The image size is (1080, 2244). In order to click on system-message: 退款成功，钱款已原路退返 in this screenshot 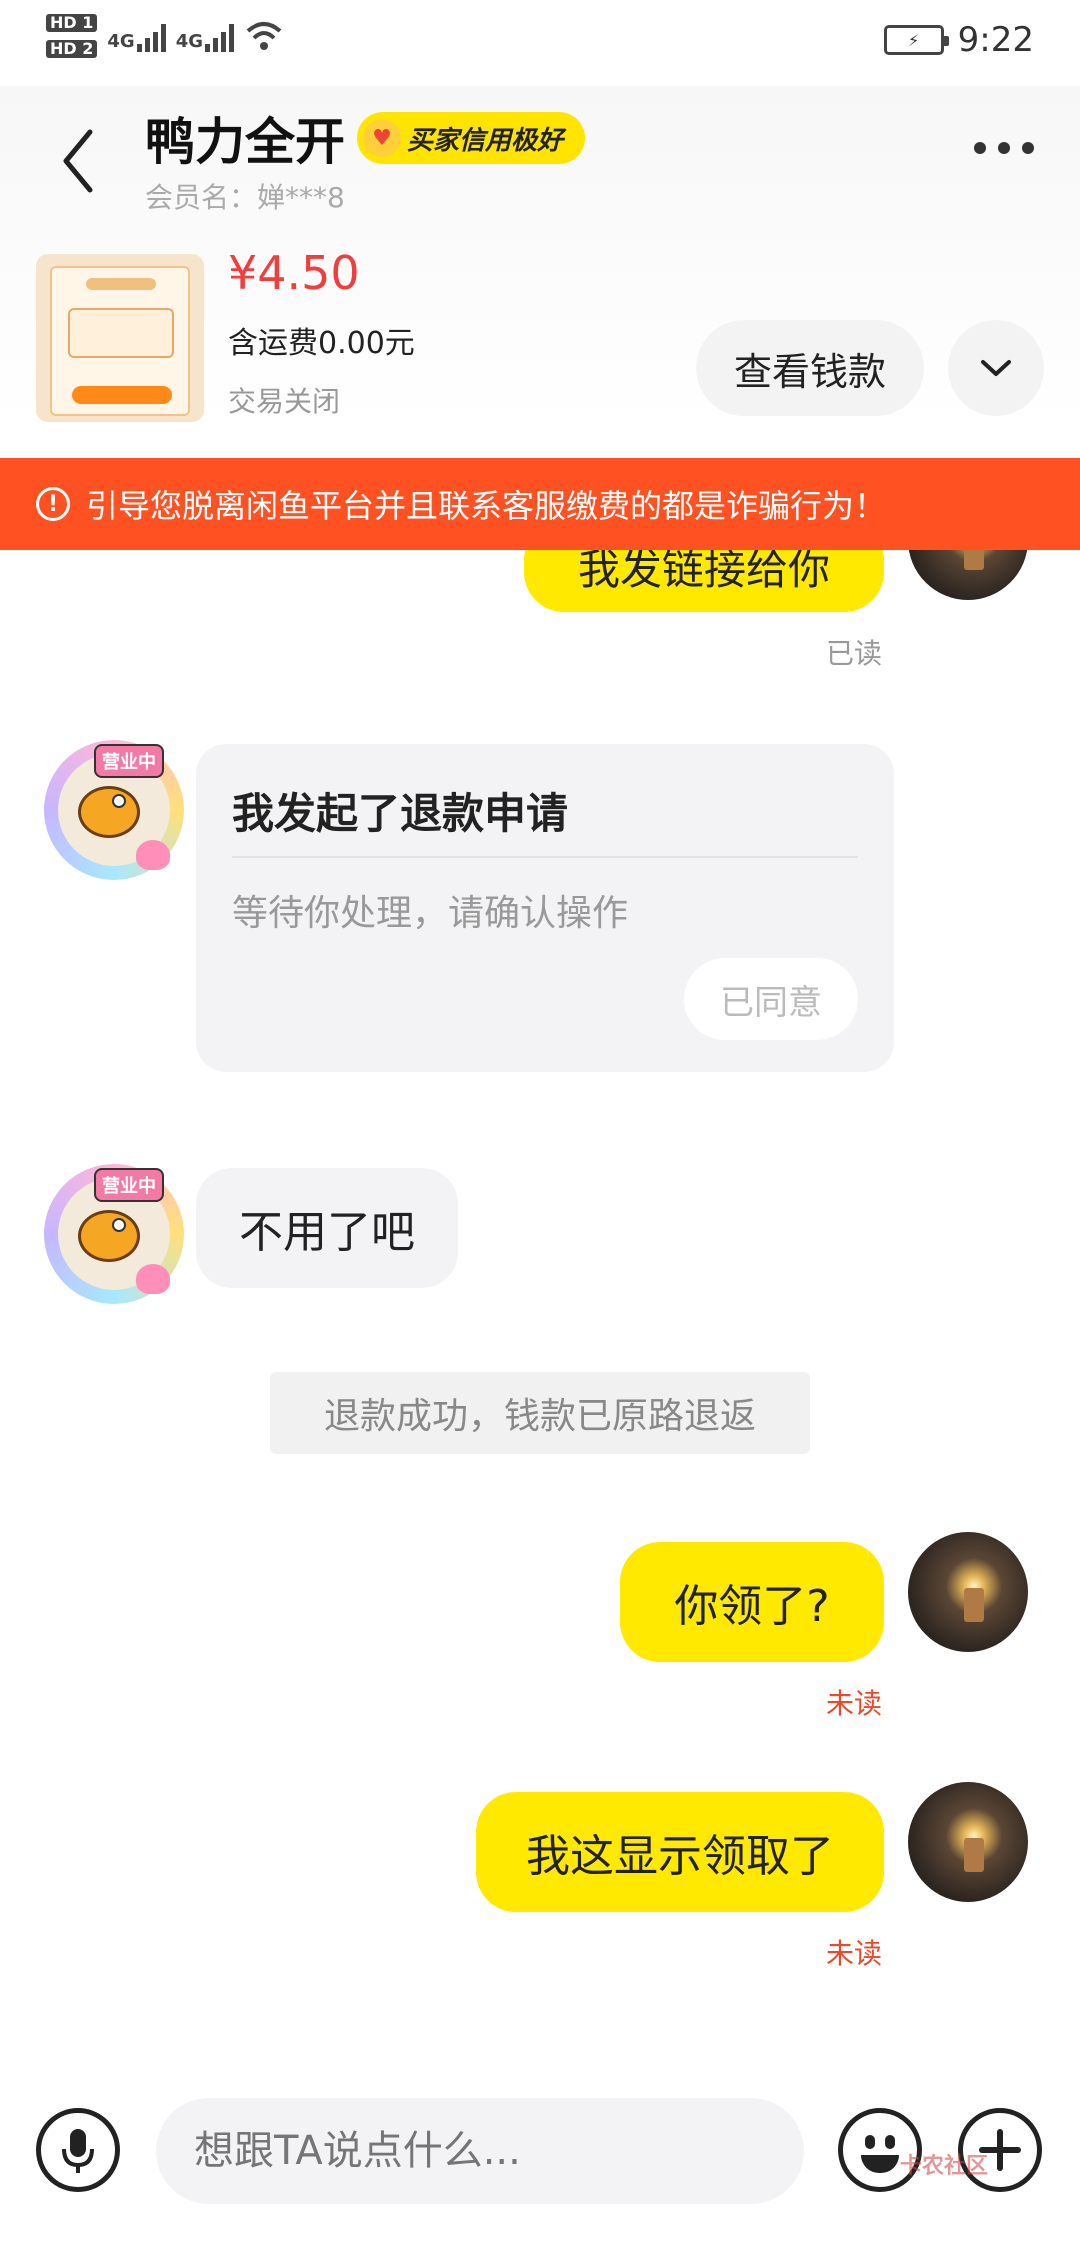, I will do `click(540, 1413)`.